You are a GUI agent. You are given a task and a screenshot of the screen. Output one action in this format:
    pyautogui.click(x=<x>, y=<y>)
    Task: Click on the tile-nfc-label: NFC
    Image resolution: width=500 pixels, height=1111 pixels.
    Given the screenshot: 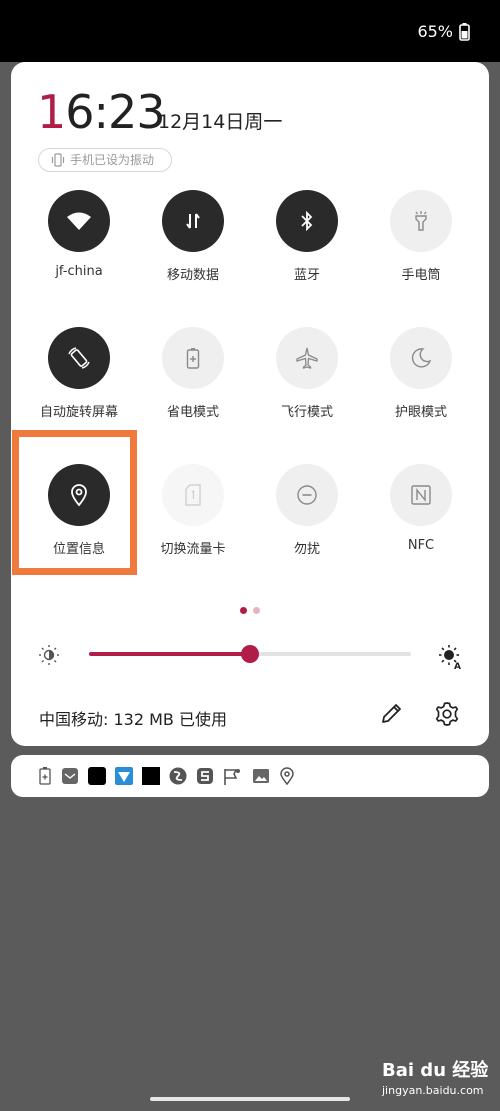 What is the action you would take?
    pyautogui.click(x=421, y=545)
    